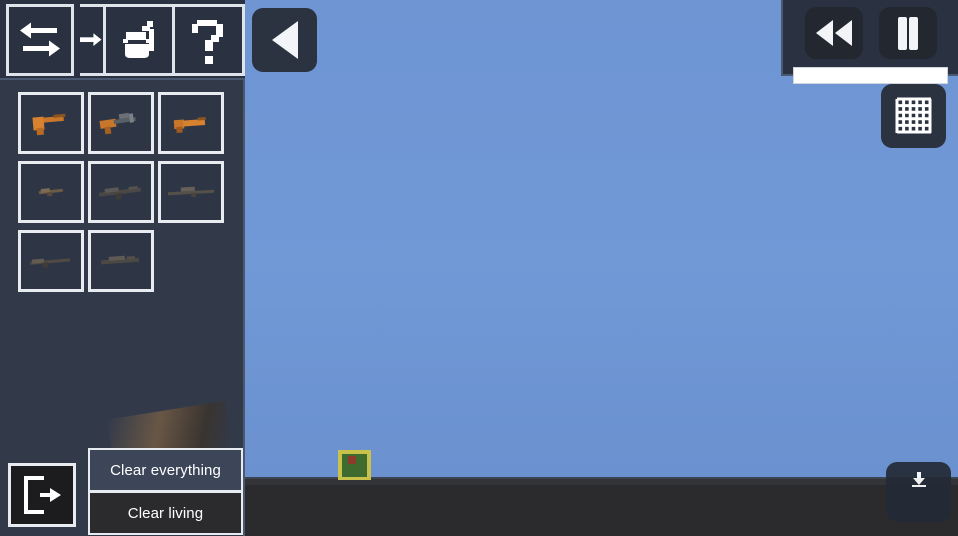  I want to click on playback-buttons, so click(870, 29).